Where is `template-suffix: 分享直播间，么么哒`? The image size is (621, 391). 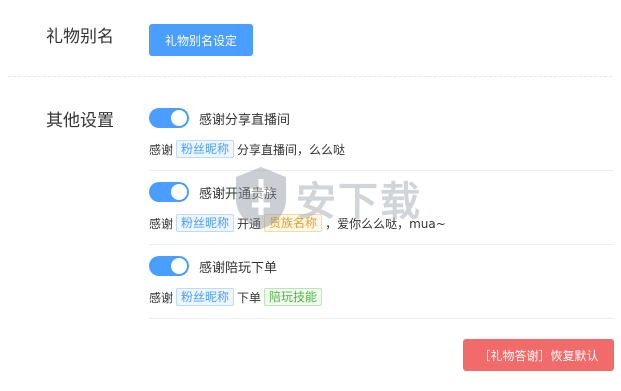 template-suffix: 分享直播间，么么哒 is located at coordinates (291, 149).